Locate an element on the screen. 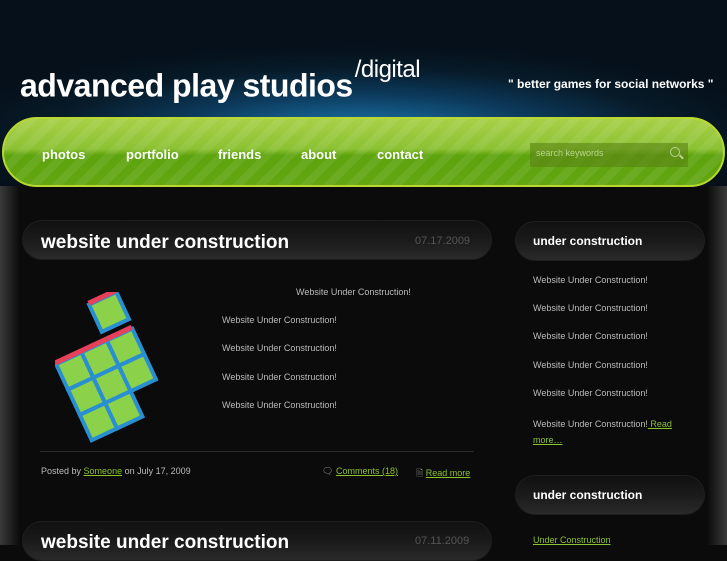 The width and height of the screenshot is (727, 561). comments-link: Comments (18) is located at coordinates (367, 471).